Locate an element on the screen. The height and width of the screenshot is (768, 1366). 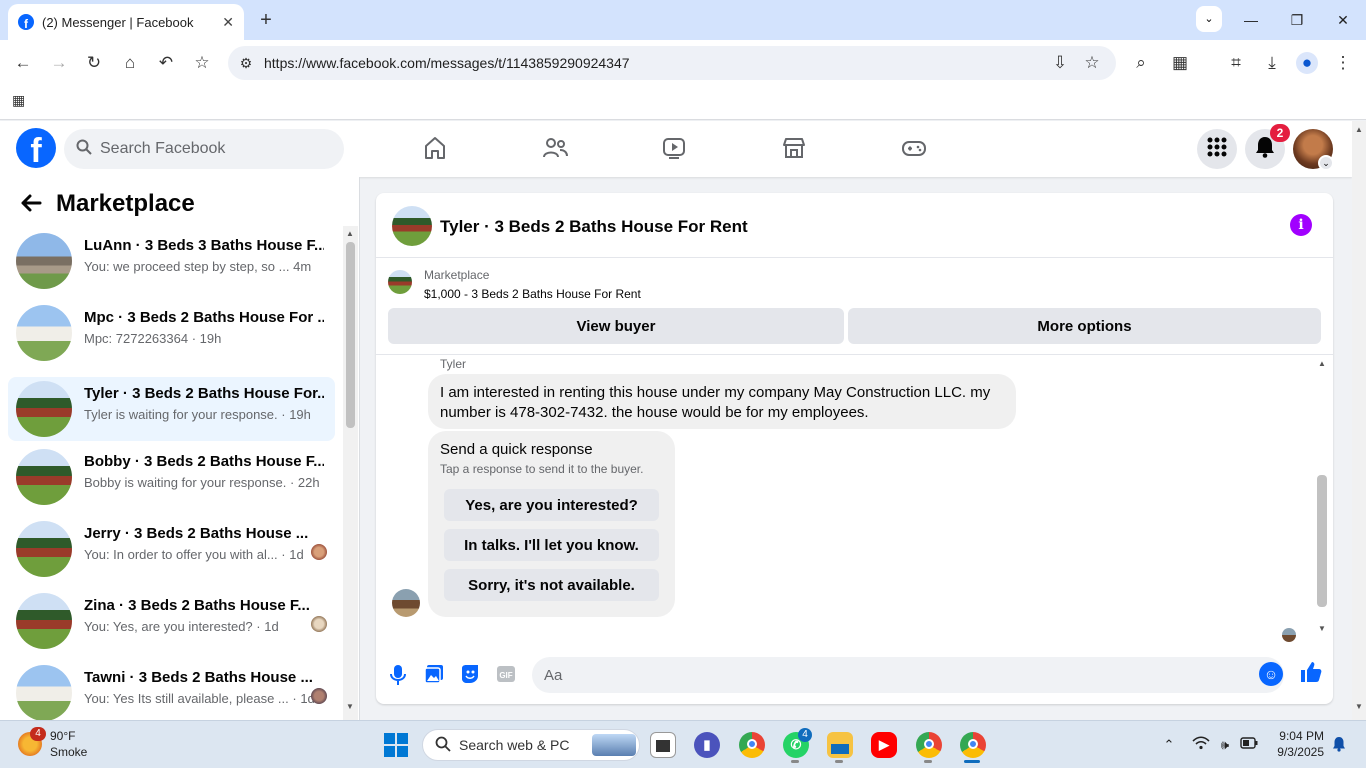
sidebar-scroll-down-icon: ▼ is located at coordinates (350, 706).